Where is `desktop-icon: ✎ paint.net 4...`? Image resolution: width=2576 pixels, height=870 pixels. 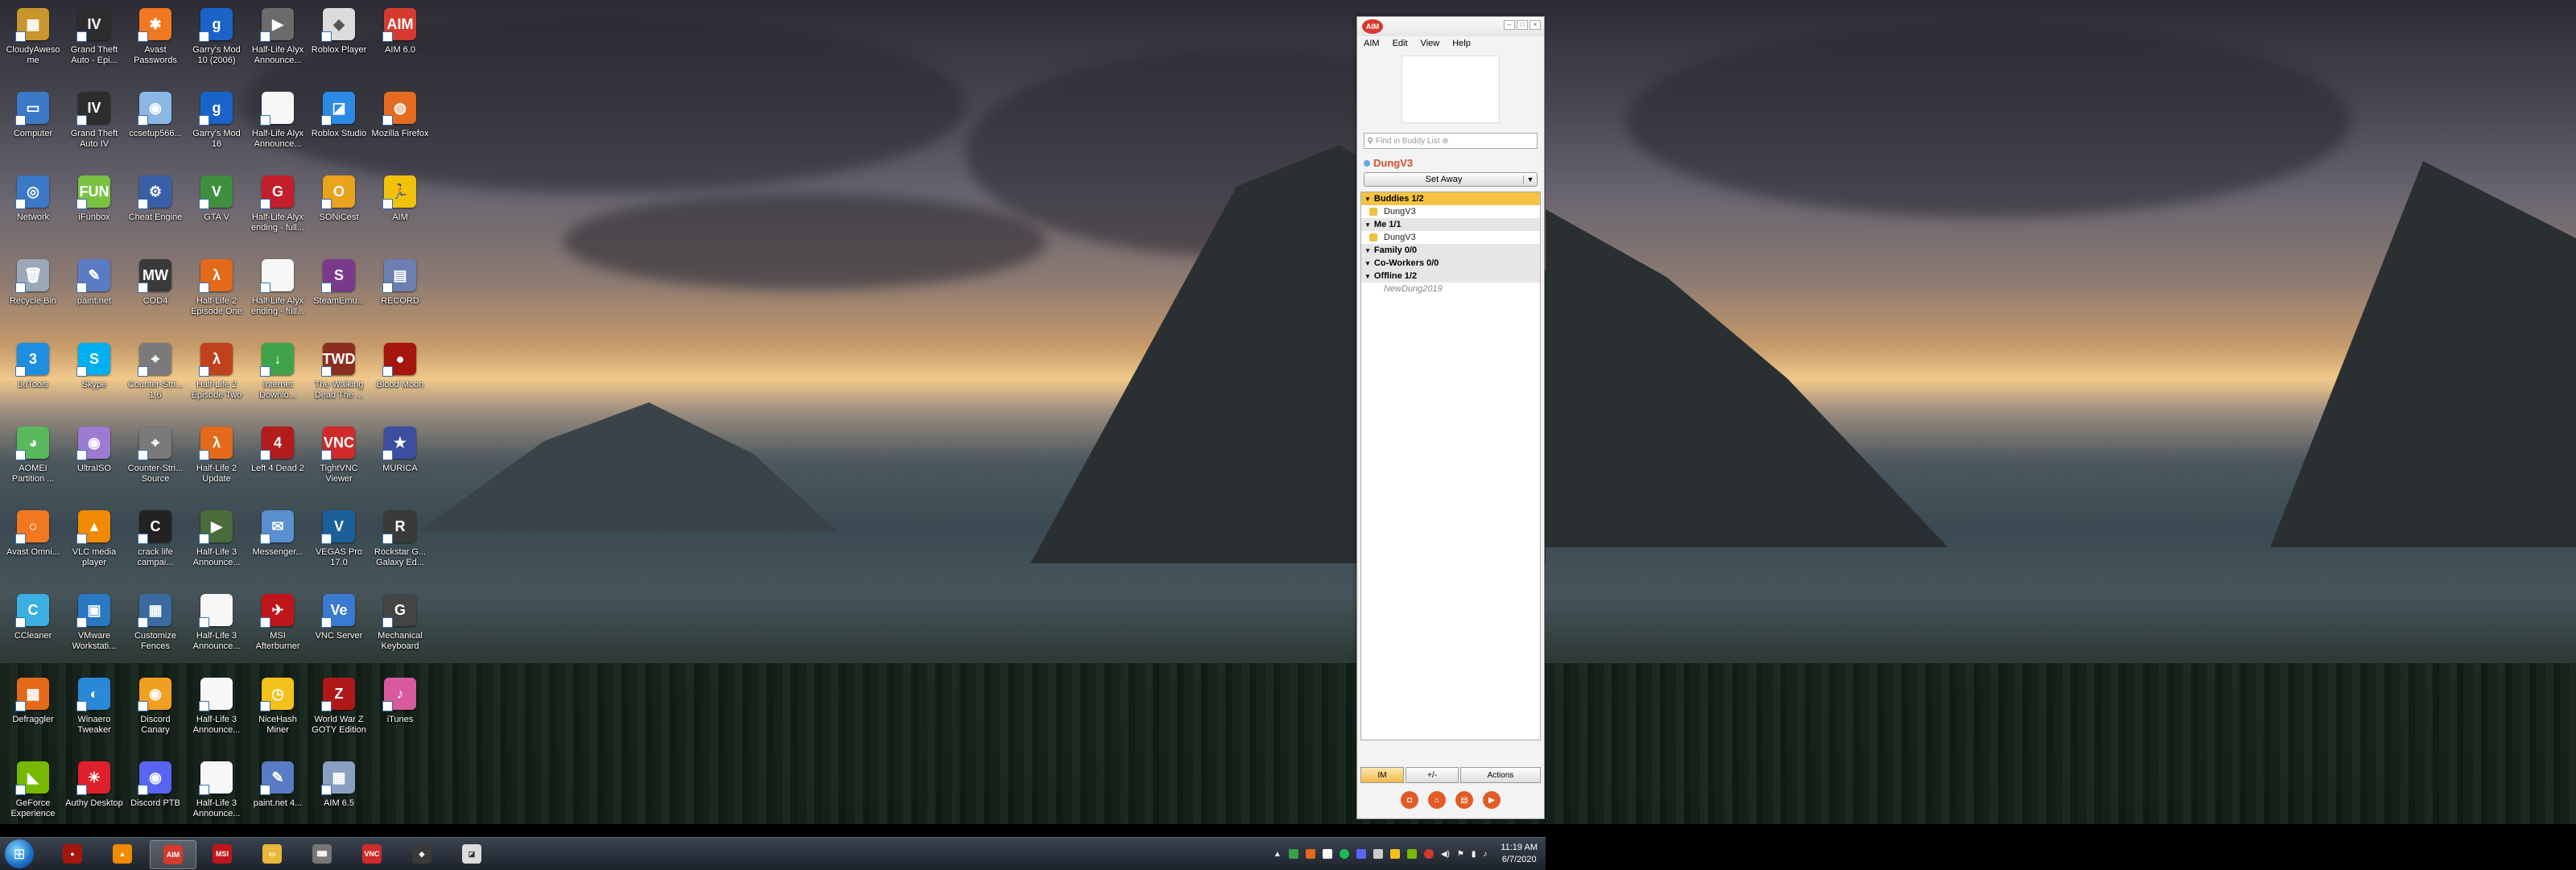 desktop-icon: ✎ paint.net 4... is located at coordinates (278, 788).